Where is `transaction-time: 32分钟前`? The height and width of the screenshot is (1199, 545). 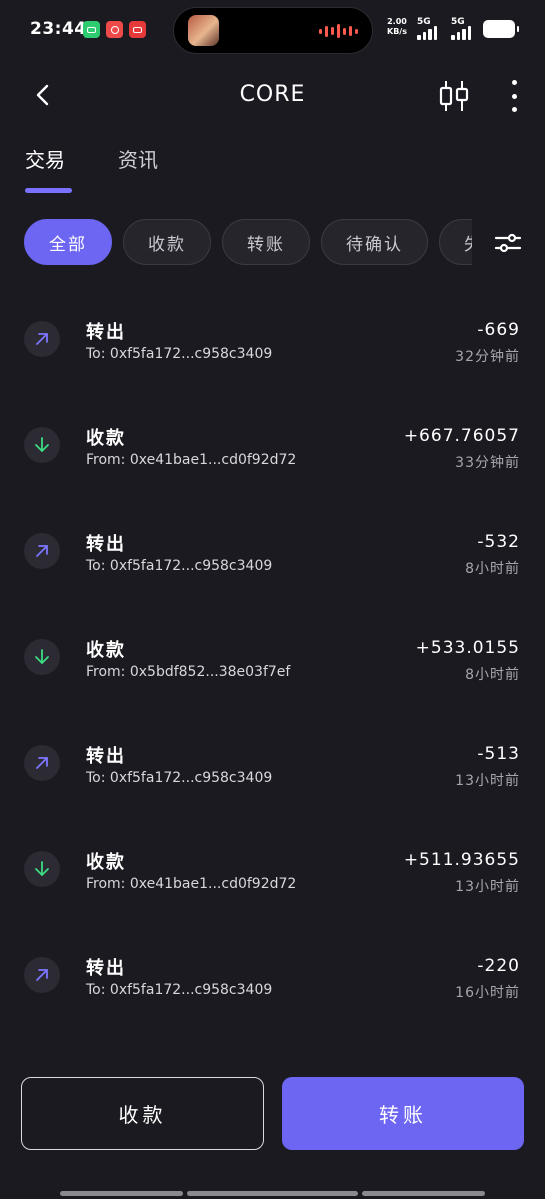
transaction-time: 32分钟前 is located at coordinates (487, 357).